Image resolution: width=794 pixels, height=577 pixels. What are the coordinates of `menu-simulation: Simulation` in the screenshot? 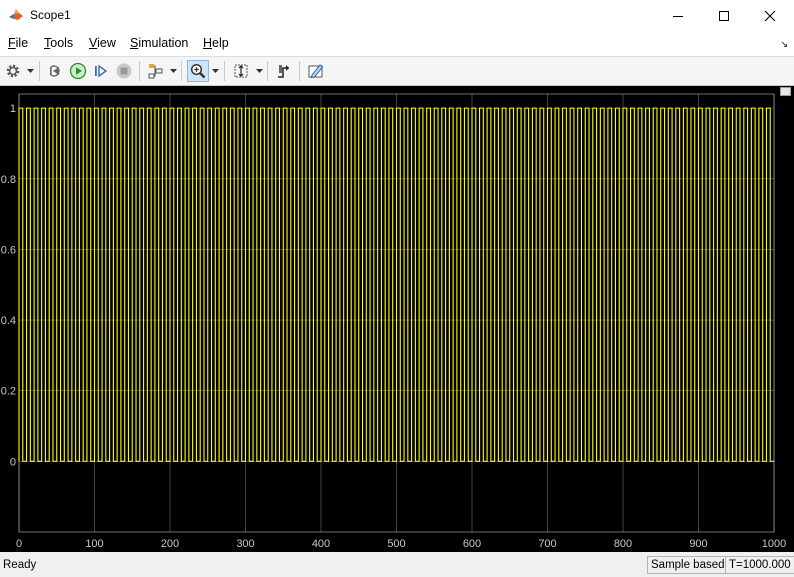 It's located at (159, 43).